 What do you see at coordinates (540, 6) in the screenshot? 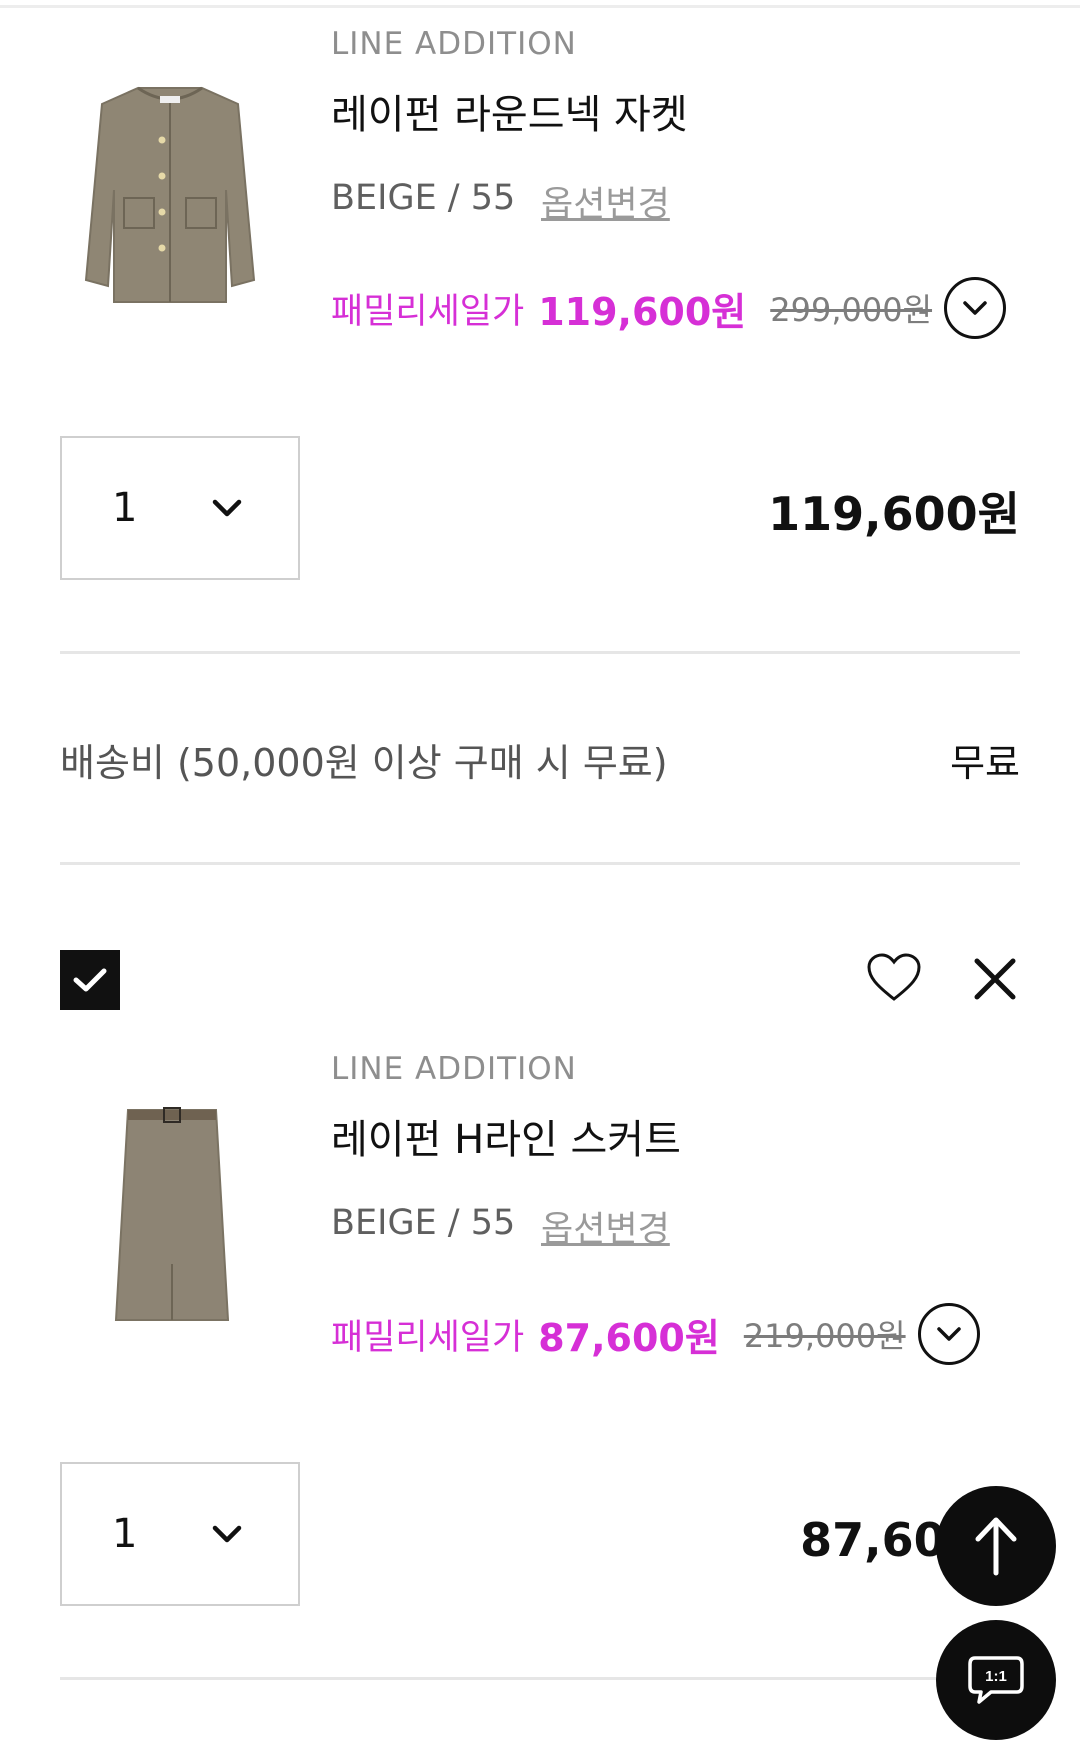
I see `top-divider` at bounding box center [540, 6].